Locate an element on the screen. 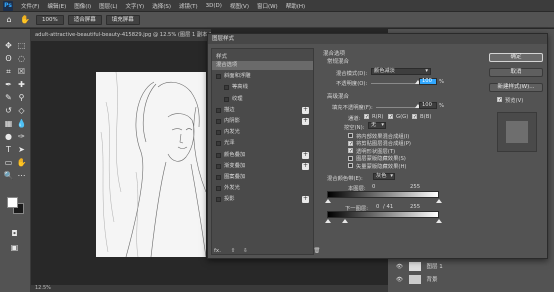 The width and height of the screenshot is (554, 292). opacity-slider-track is located at coordinates (394, 83).